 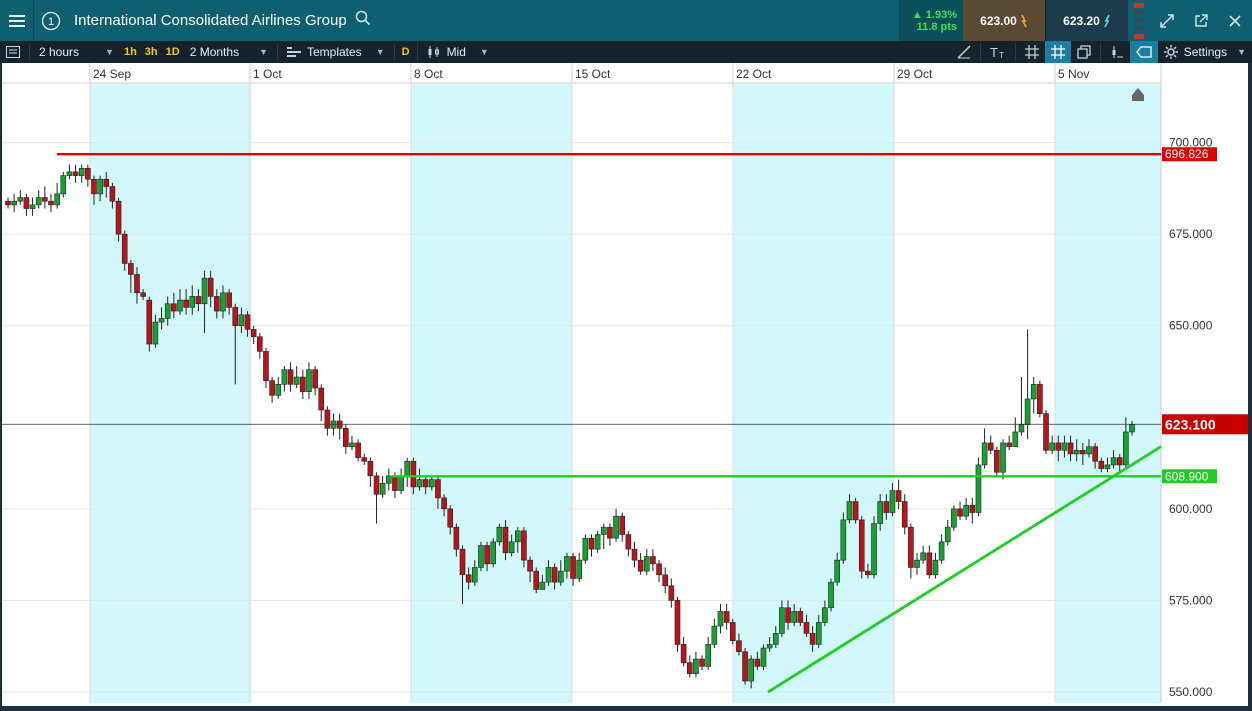 What do you see at coordinates (112, 74) in the screenshot?
I see `x-tick-label: 24 Sep` at bounding box center [112, 74].